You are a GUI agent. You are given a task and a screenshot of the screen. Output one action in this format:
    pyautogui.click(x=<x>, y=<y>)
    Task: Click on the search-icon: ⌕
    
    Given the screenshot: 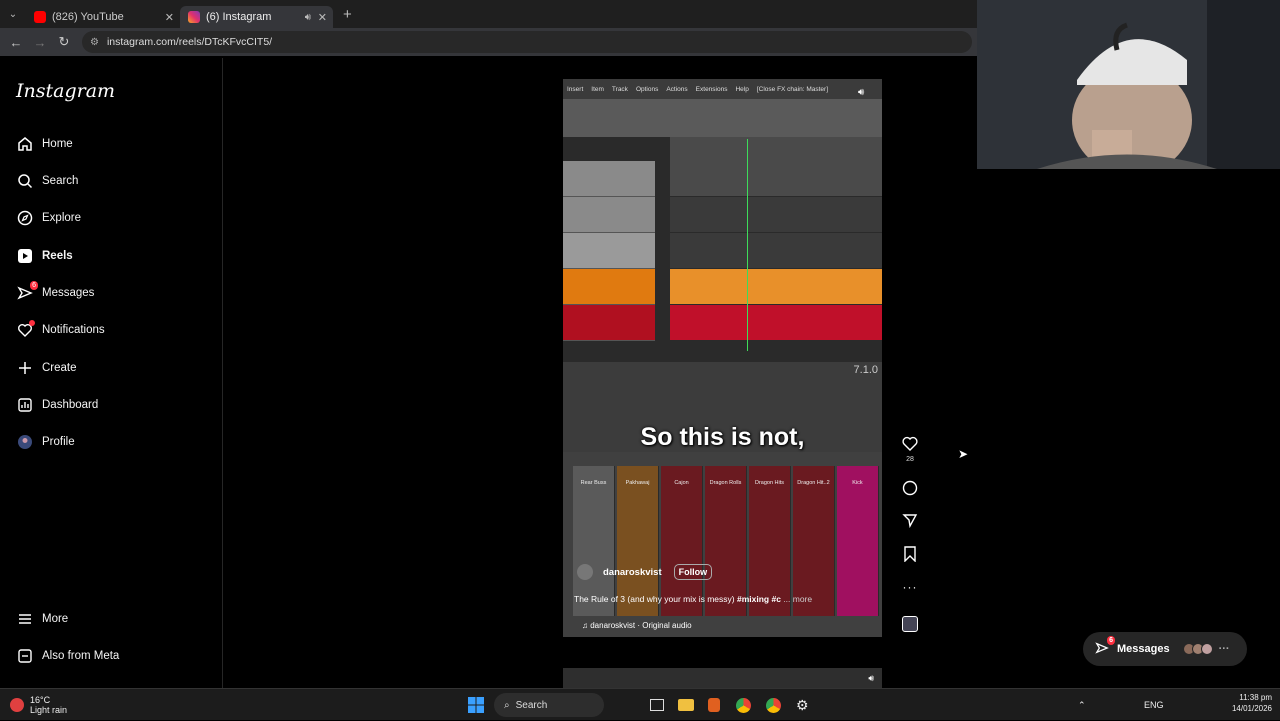 What is the action you would take?
    pyautogui.click(x=507, y=705)
    